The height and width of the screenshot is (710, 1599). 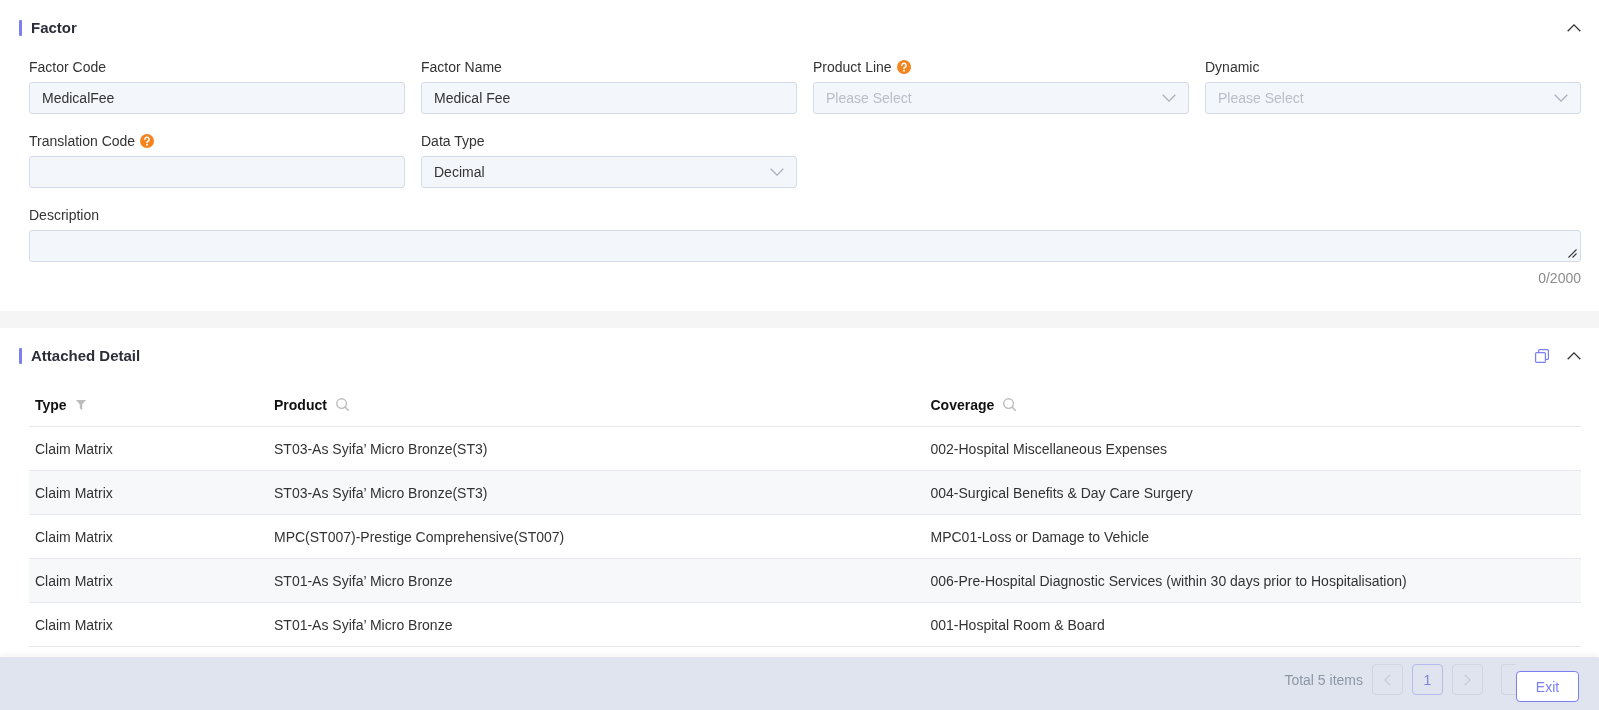 I want to click on field-label: Translation Code, so click(x=82, y=141).